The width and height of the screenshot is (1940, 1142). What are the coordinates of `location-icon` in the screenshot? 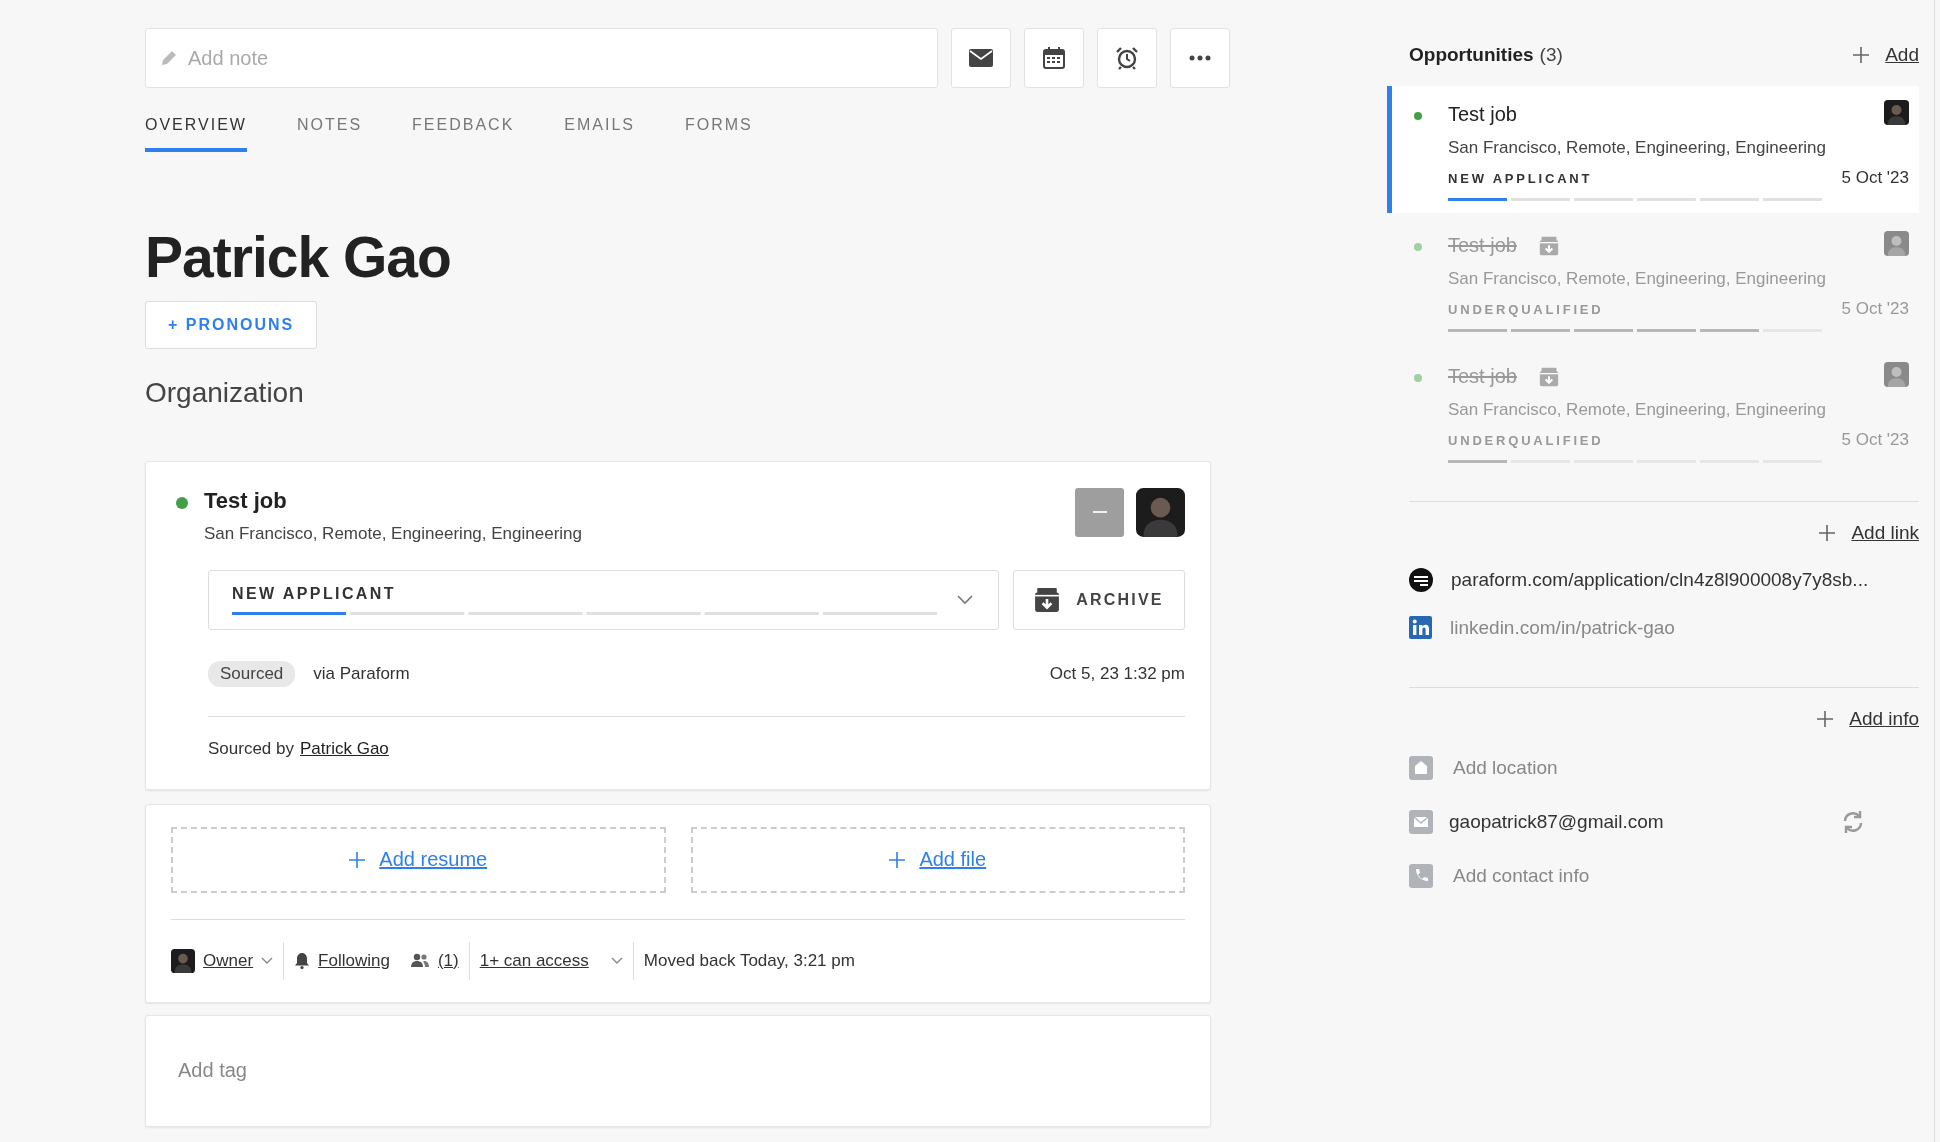 It's located at (1421, 768).